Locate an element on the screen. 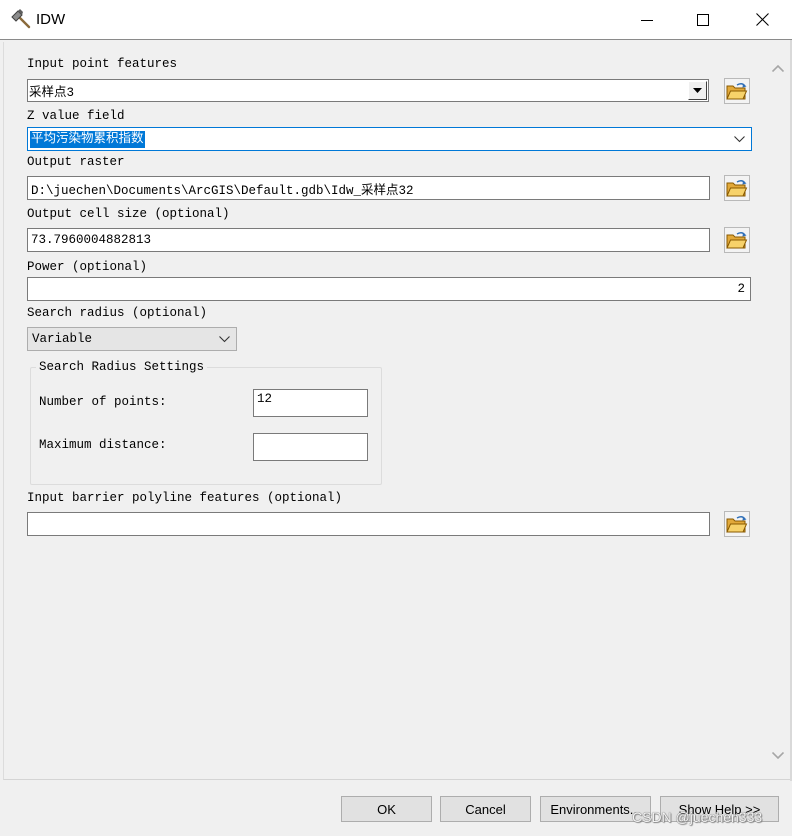 Image resolution: width=792 pixels, height=836 pixels. input-point-features-field is located at coordinates (357, 90).